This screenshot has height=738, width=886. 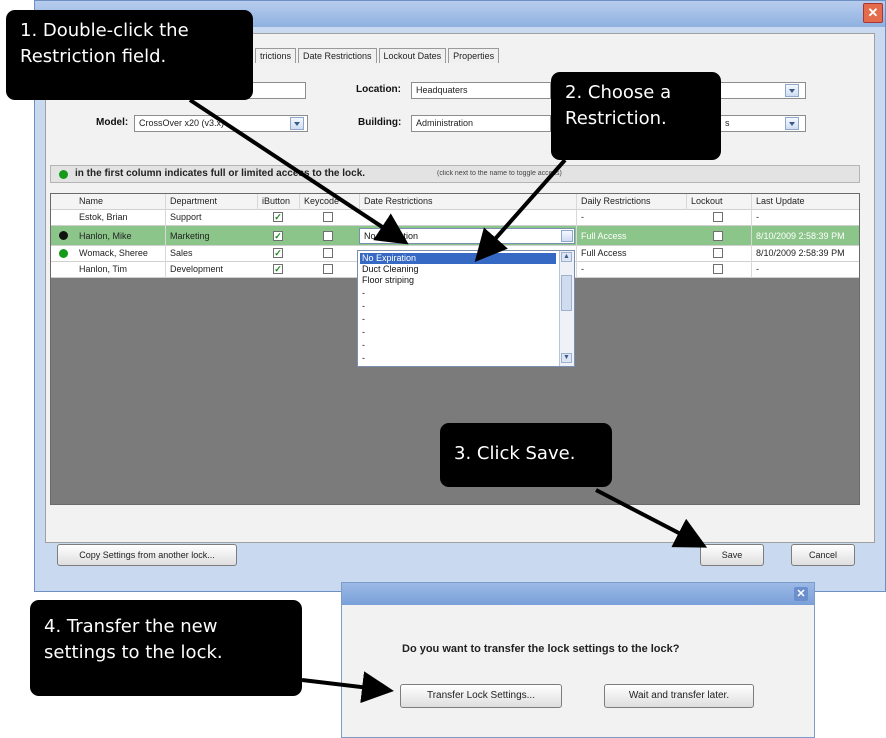 I want to click on callout-step3: 3. Click Save., so click(x=526, y=455).